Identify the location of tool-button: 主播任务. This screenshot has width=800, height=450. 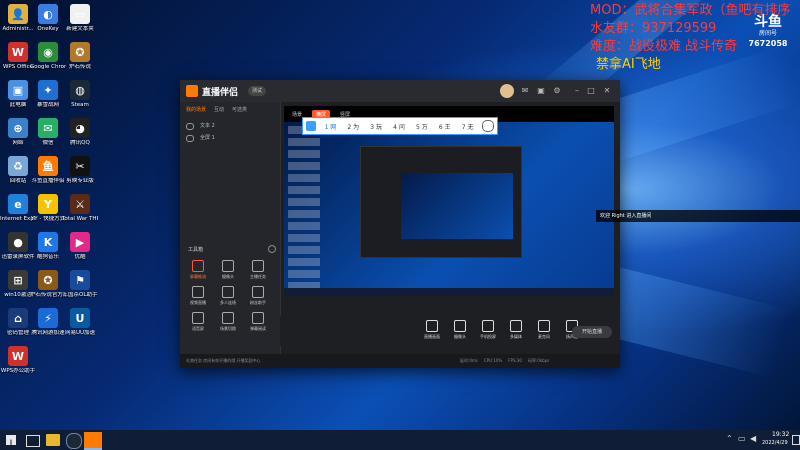
(258, 270).